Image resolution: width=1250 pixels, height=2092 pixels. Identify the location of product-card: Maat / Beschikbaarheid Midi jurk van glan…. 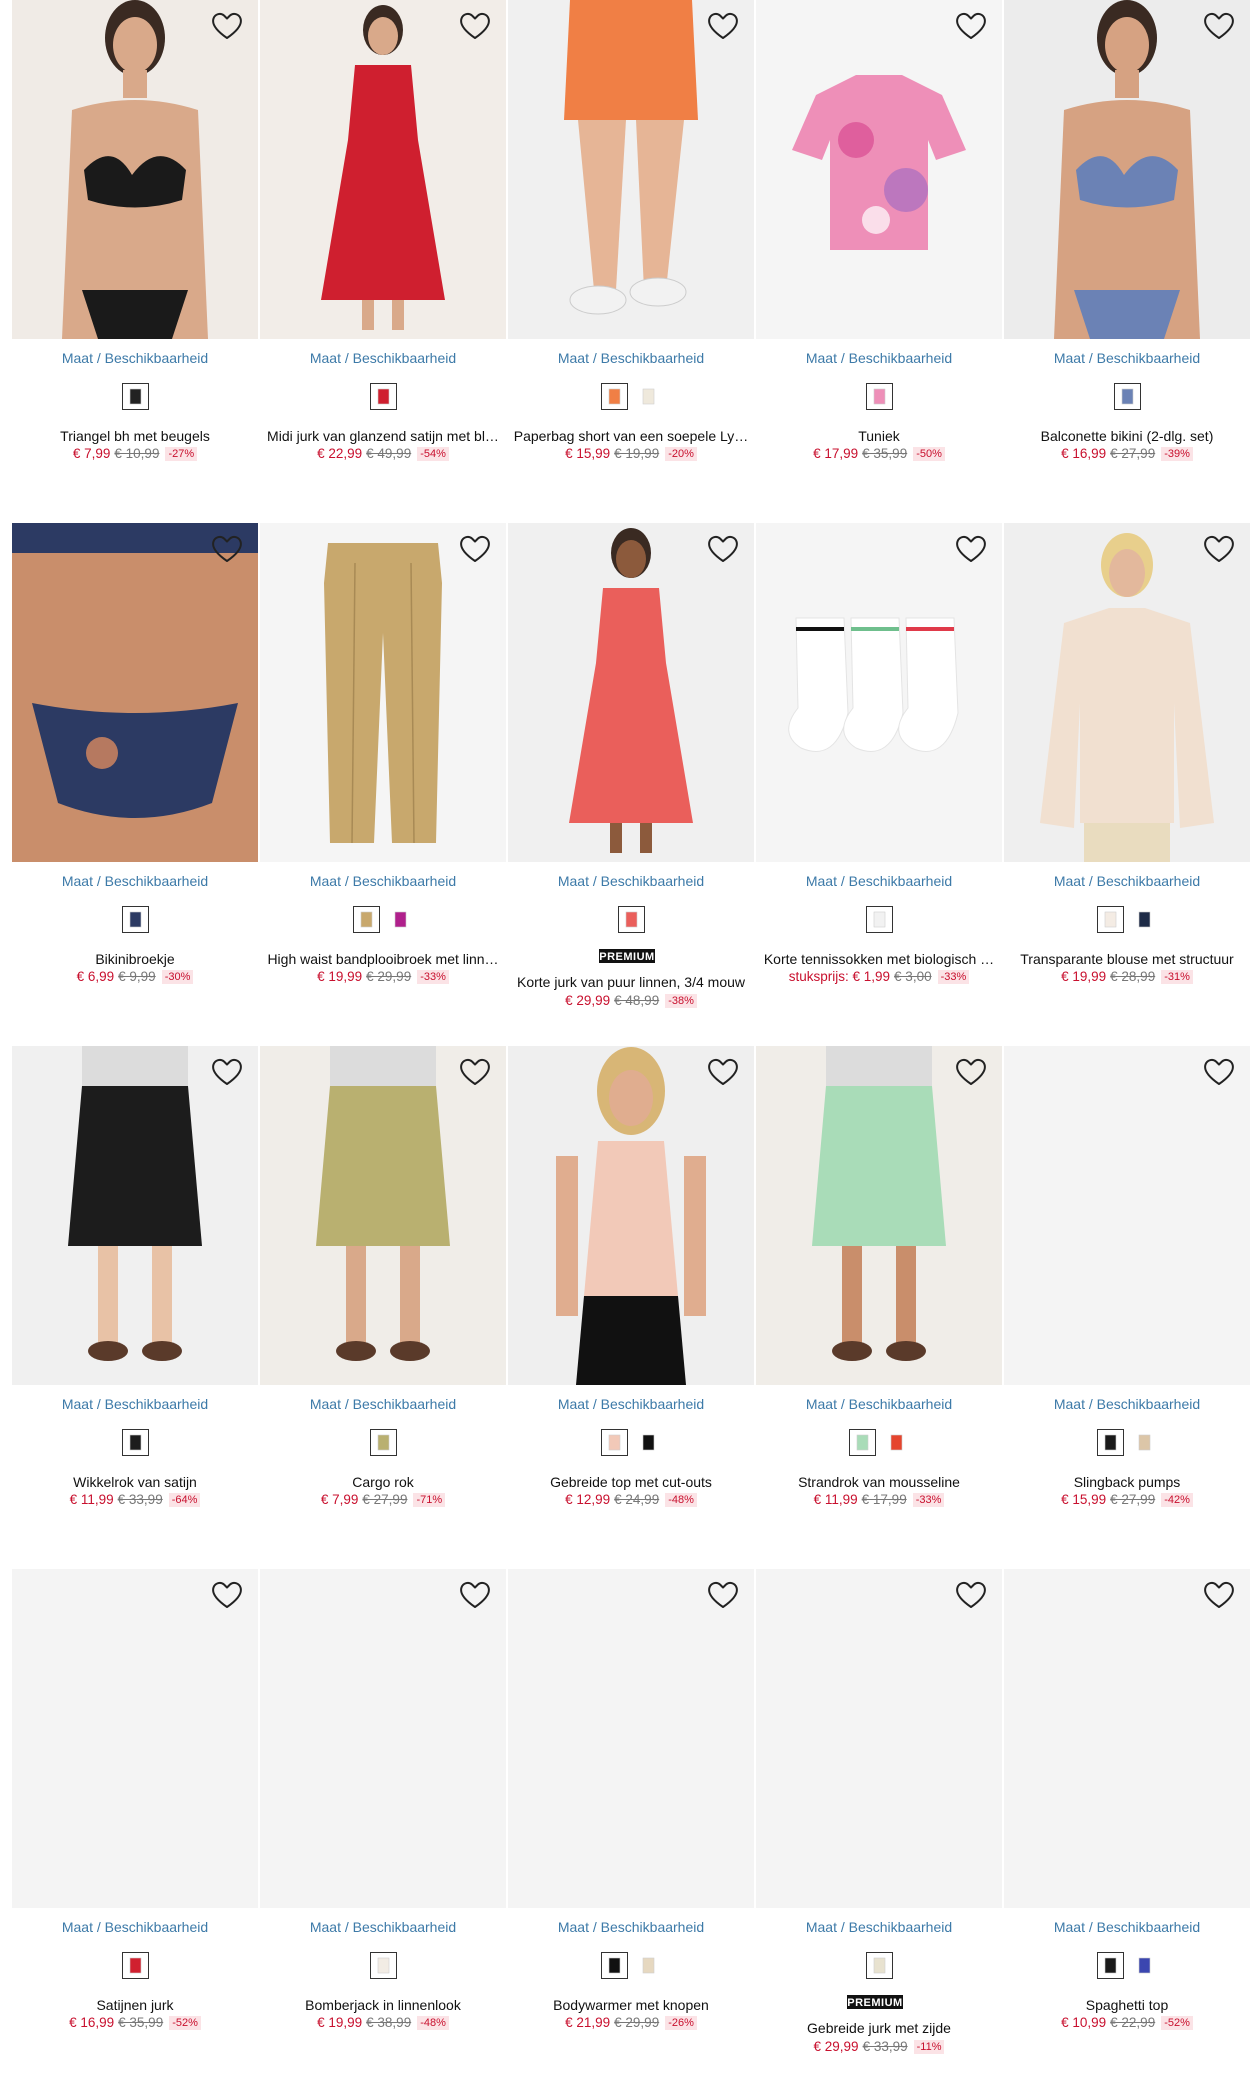
(383, 261).